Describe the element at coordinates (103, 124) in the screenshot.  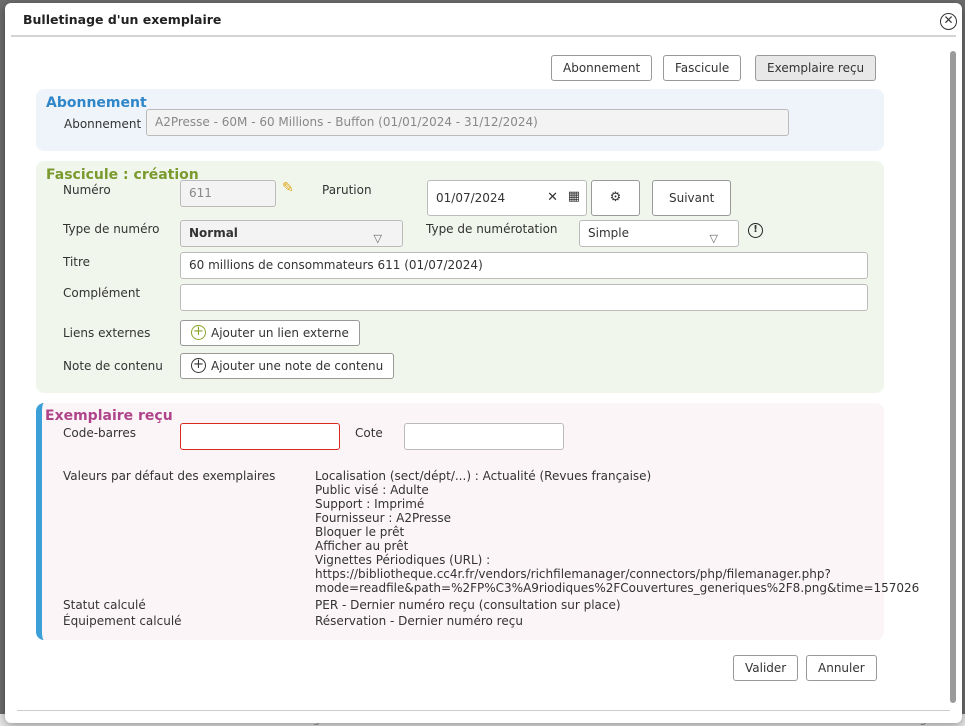
I see `abonnement-label: Abonnement` at that location.